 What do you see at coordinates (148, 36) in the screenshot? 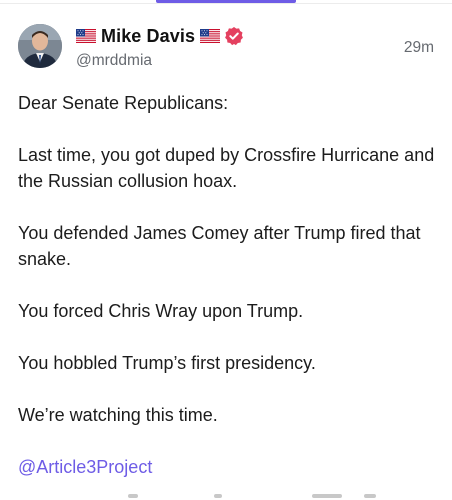
I see `author-display-name: Mike Davis` at bounding box center [148, 36].